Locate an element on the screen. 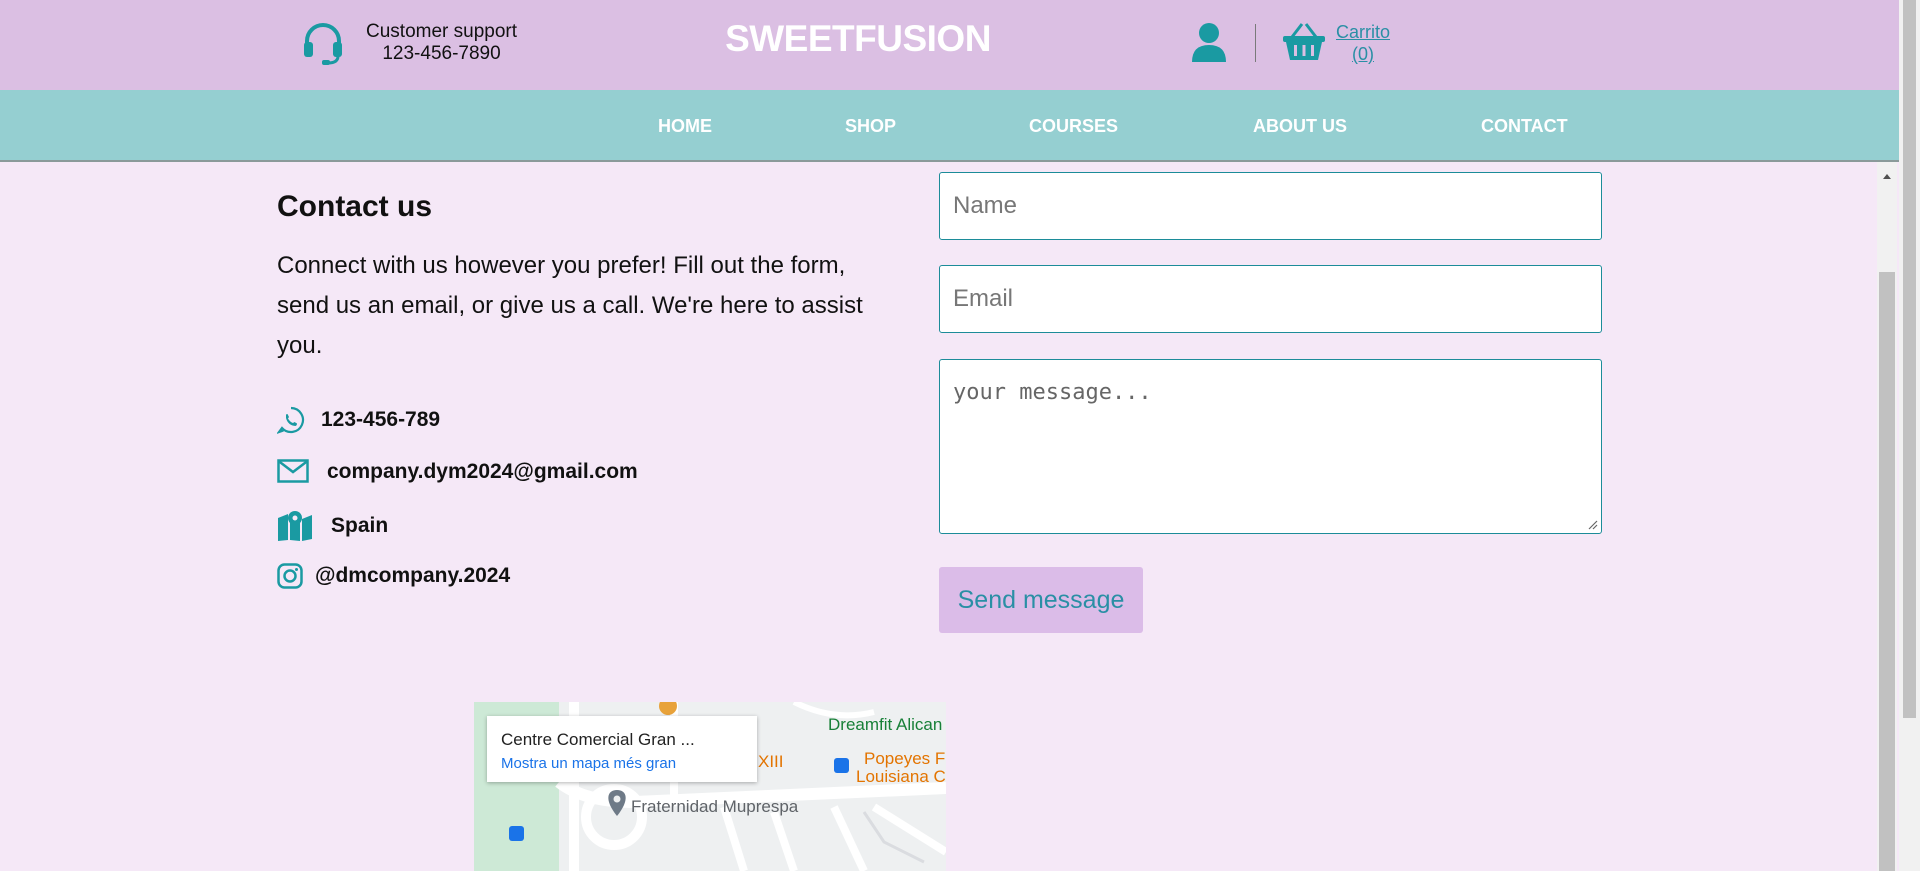 This screenshot has height=871, width=1920. nav-shop: SHOP is located at coordinates (870, 126).